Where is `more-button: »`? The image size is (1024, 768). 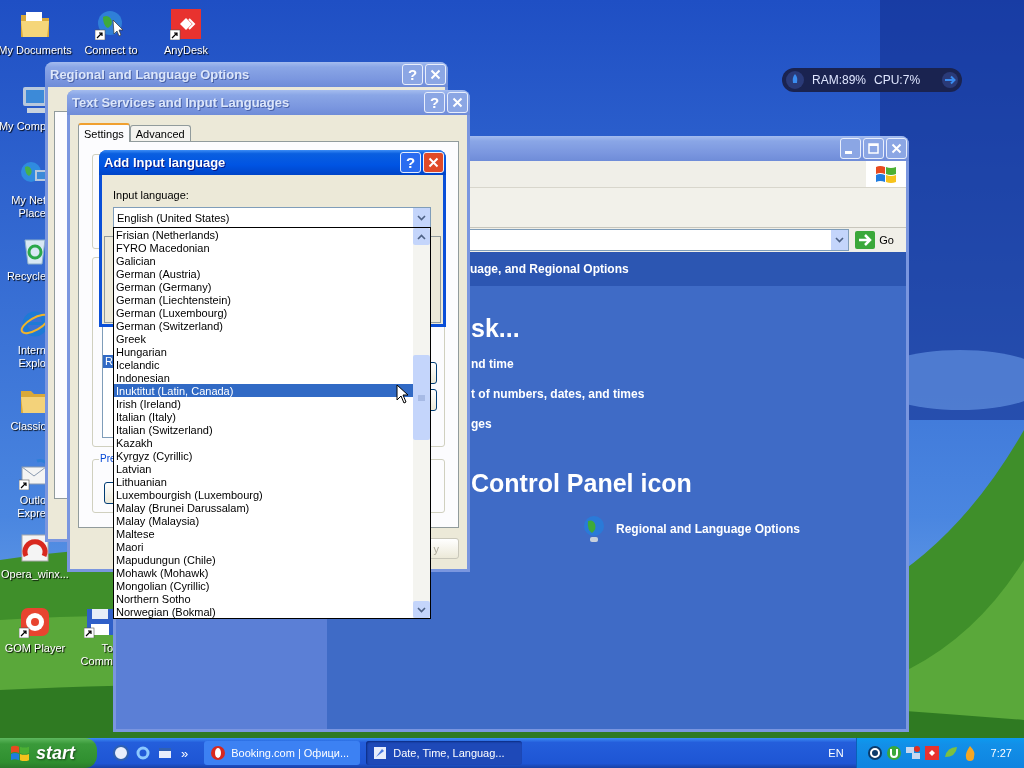 more-button: » is located at coordinates (185, 753).